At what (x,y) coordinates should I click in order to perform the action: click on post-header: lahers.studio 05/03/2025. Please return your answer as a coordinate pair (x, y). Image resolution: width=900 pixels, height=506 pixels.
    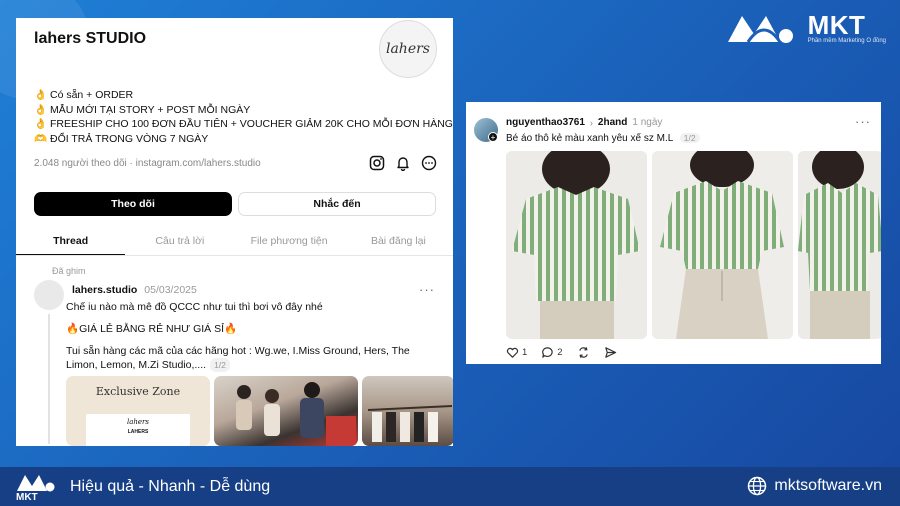
    Looking at the image, I should click on (134, 290).